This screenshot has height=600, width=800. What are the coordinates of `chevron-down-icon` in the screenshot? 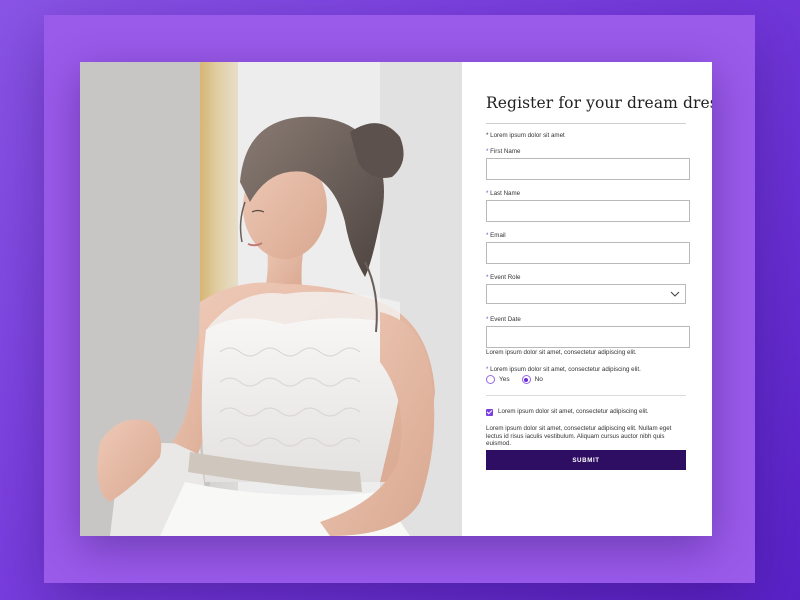 It's located at (675, 294).